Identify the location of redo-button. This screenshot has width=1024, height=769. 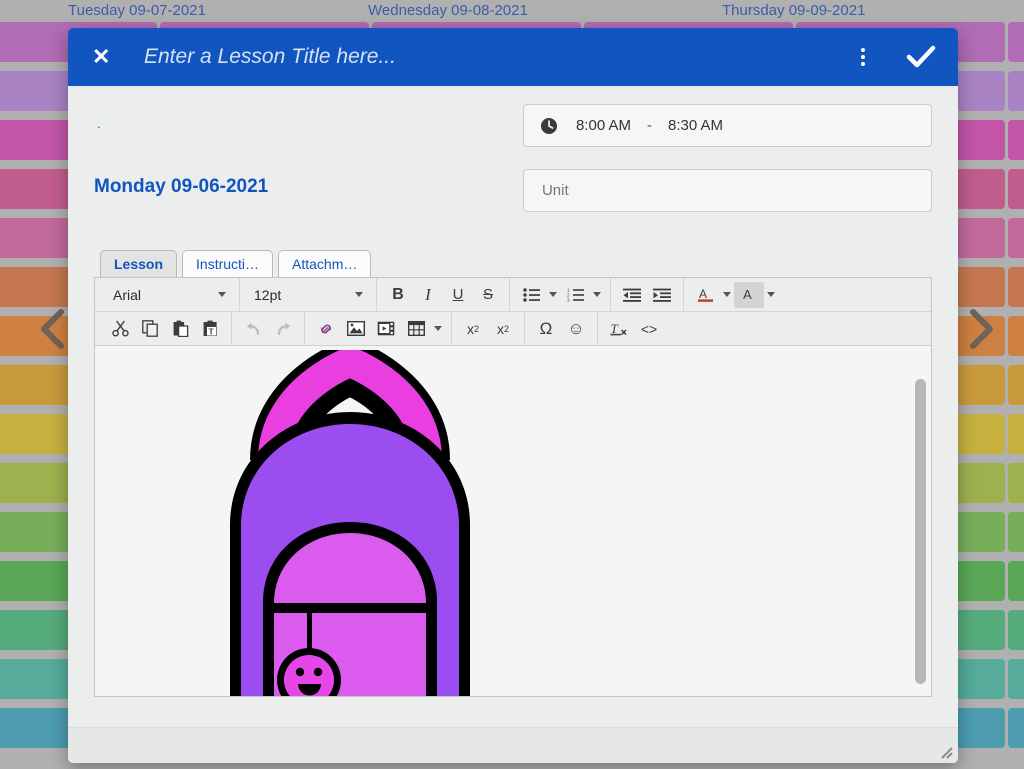
(283, 329).